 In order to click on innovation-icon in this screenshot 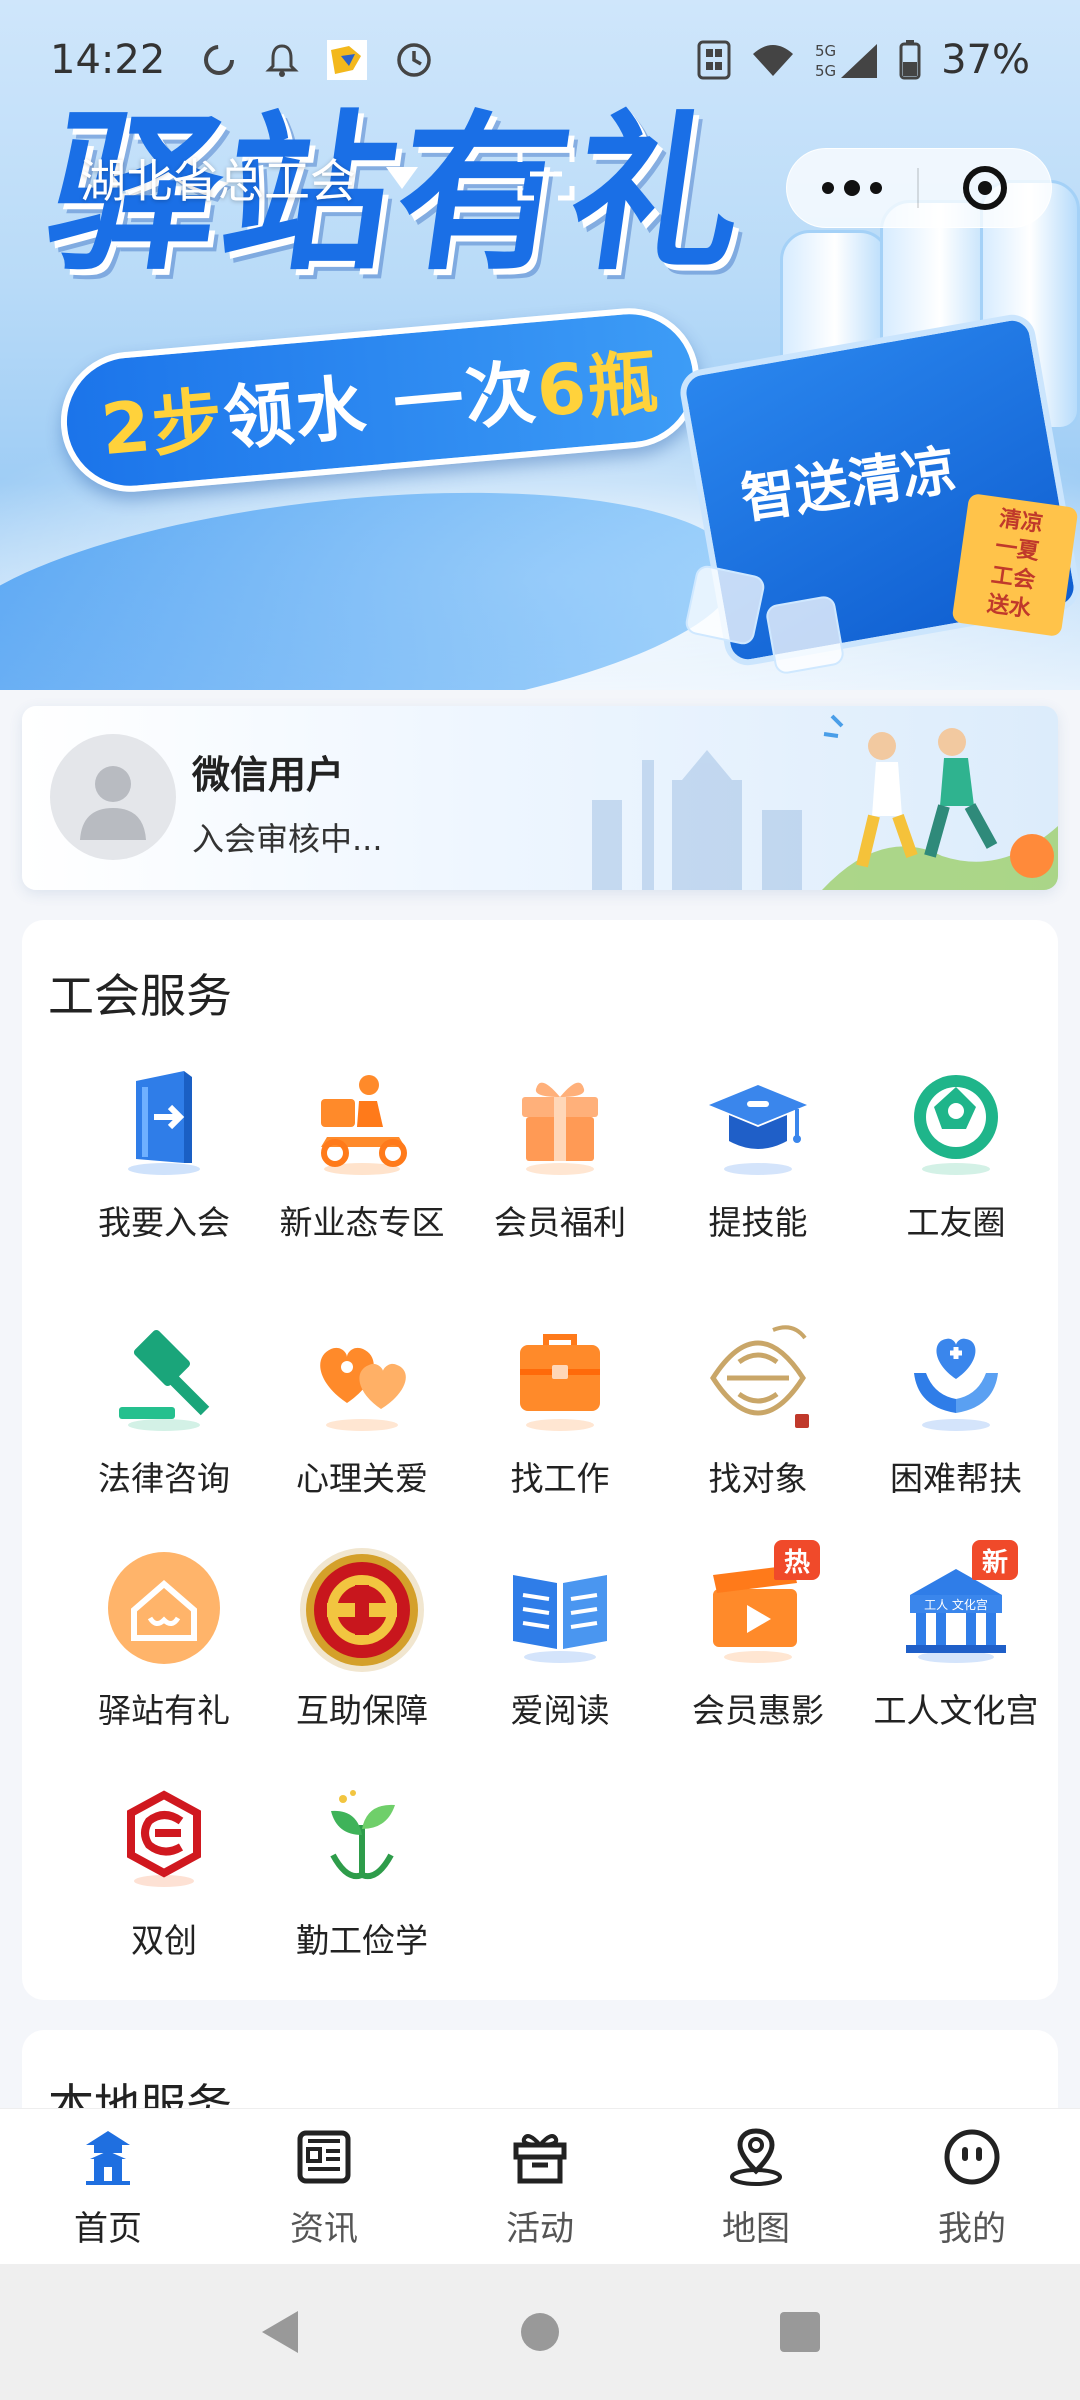, I will do `click(164, 1840)`.